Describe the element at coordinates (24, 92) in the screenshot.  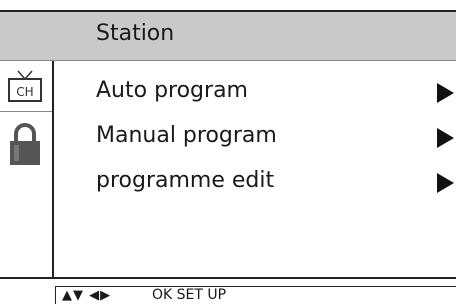
I see `svg-text: CH` at that location.